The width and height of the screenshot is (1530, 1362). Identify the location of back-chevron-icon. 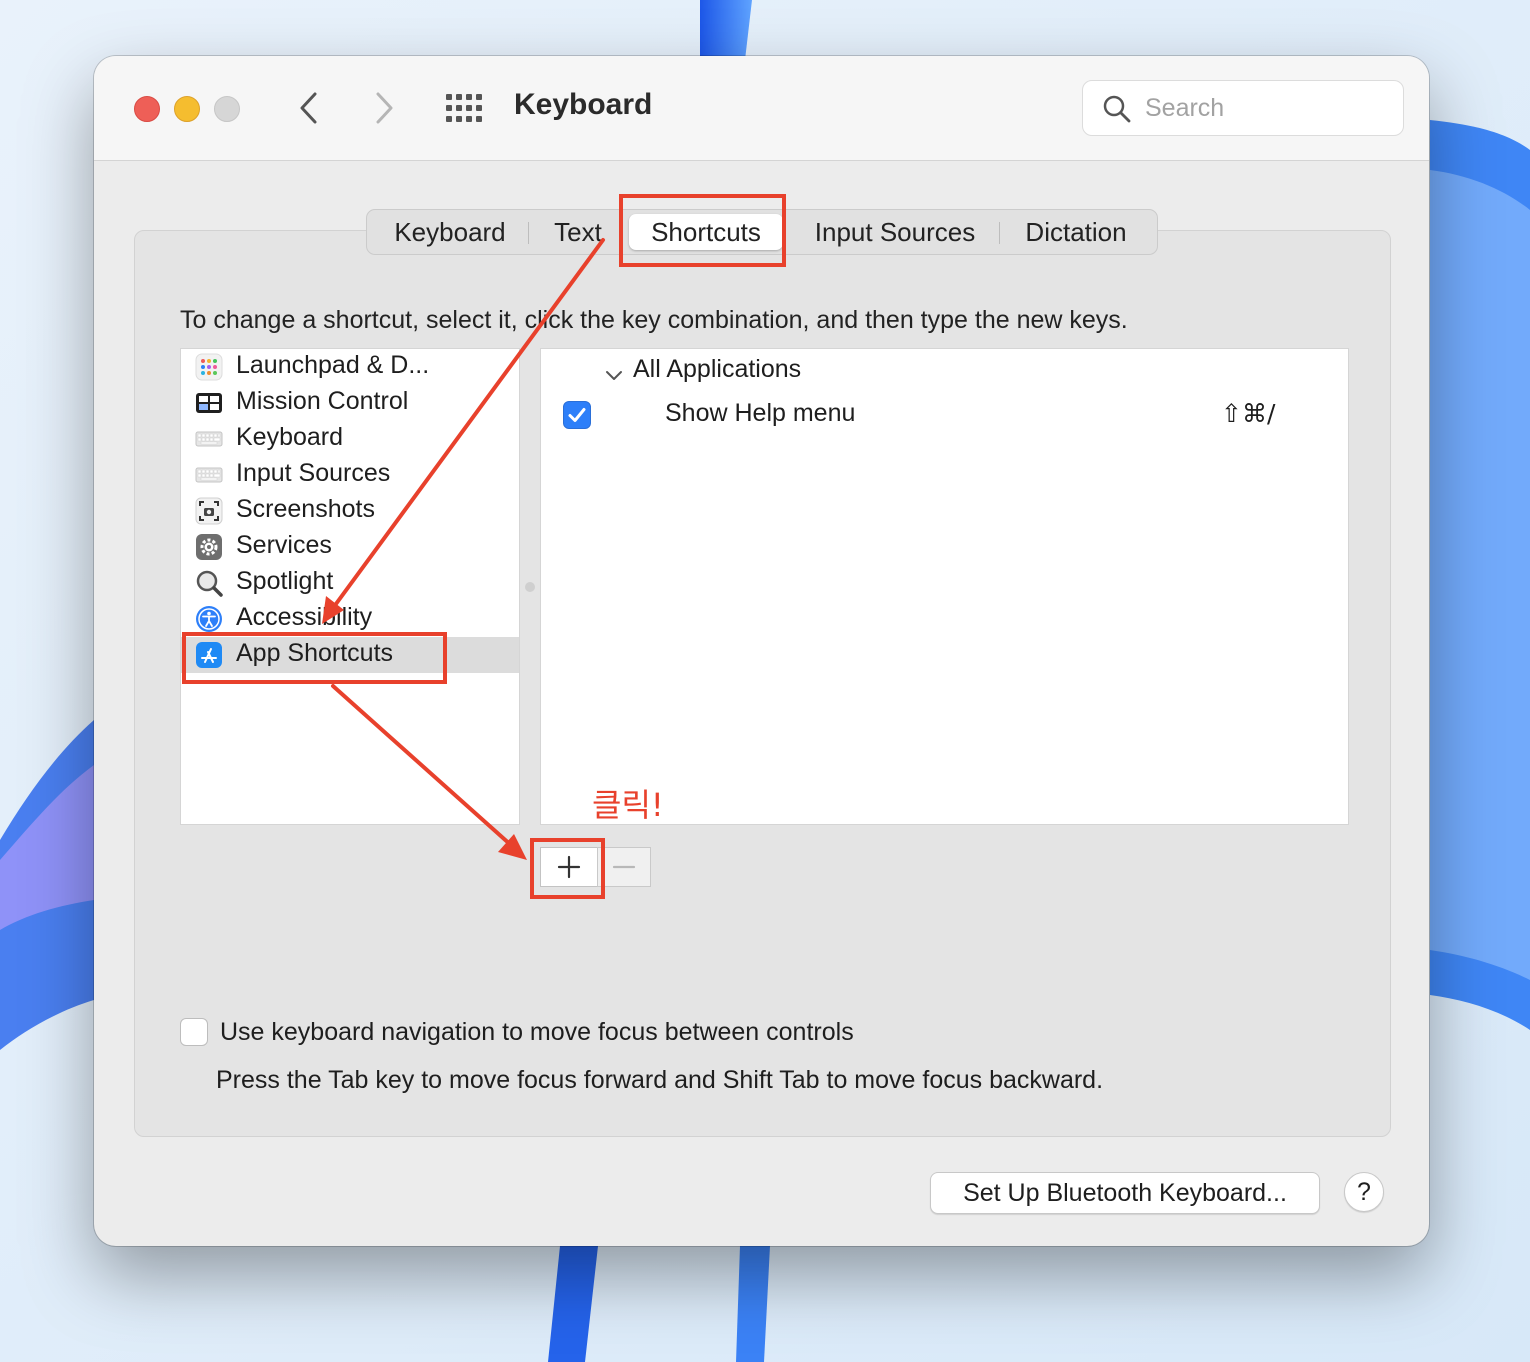
(309, 108).